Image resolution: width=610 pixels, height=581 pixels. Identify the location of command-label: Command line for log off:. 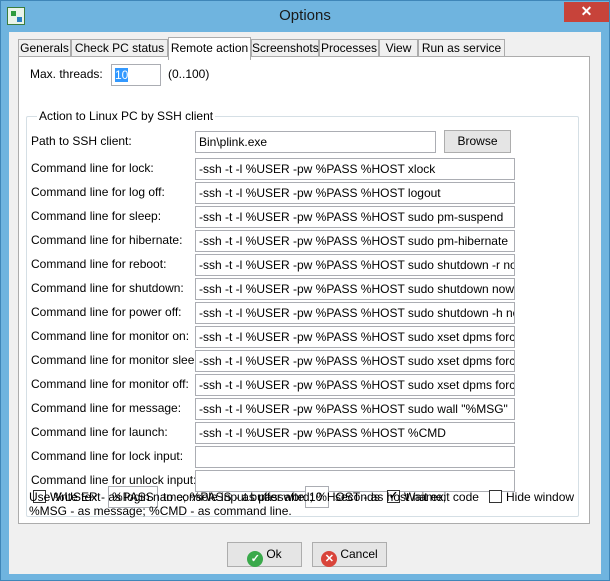
(98, 192).